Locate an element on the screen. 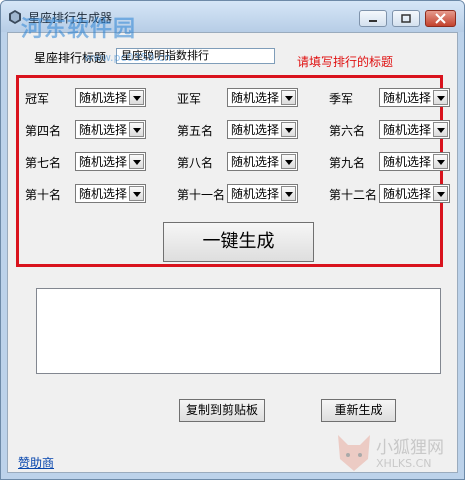 The width and height of the screenshot is (465, 480). rank-label: 第五名 is located at coordinates (195, 131).